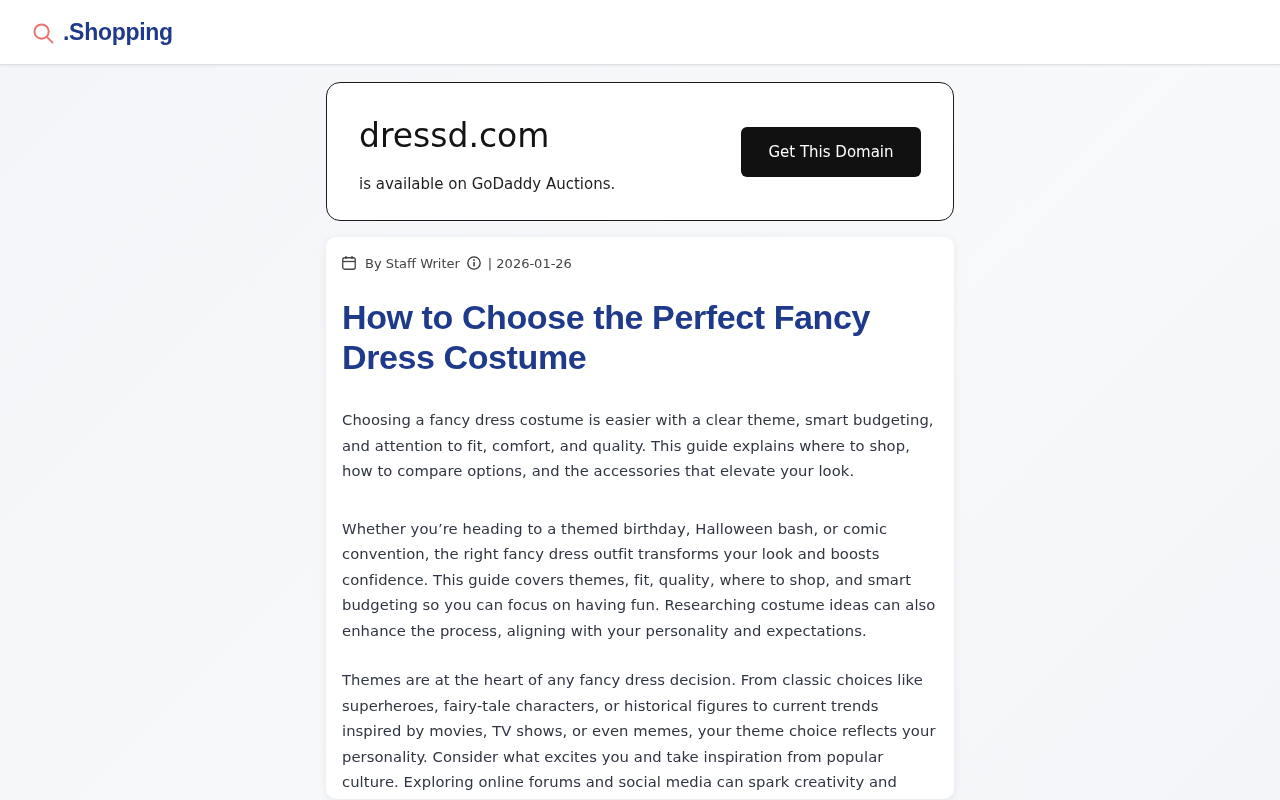  What do you see at coordinates (606, 337) in the screenshot?
I see `article-title: How to Choose the Perfect Fancy Dress Costume` at bounding box center [606, 337].